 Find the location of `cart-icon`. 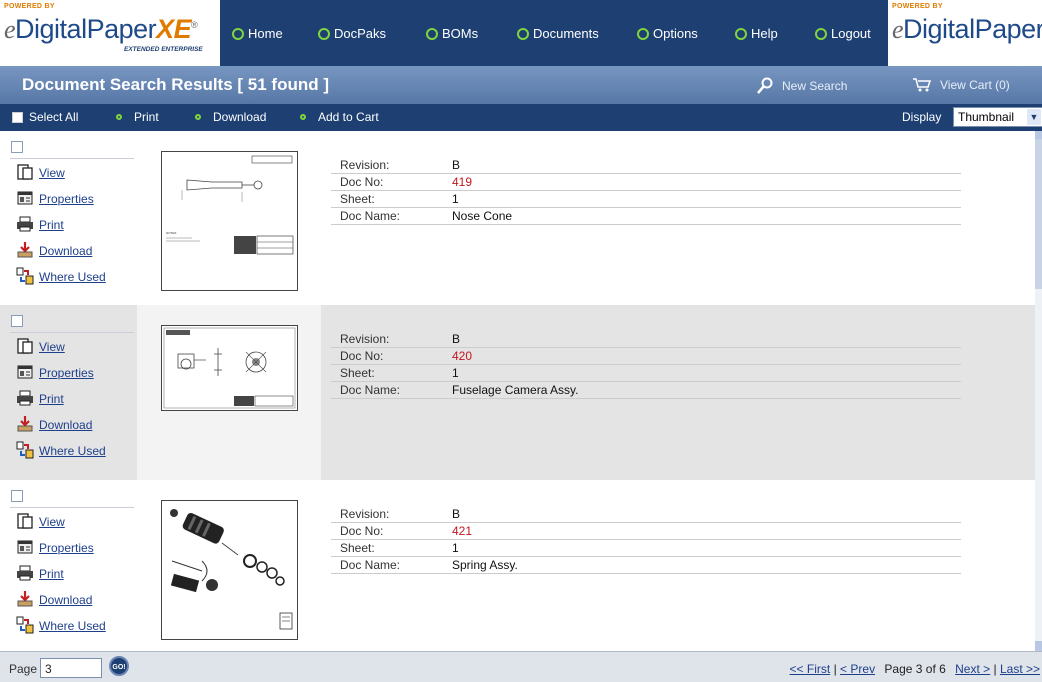

cart-icon is located at coordinates (922, 85).